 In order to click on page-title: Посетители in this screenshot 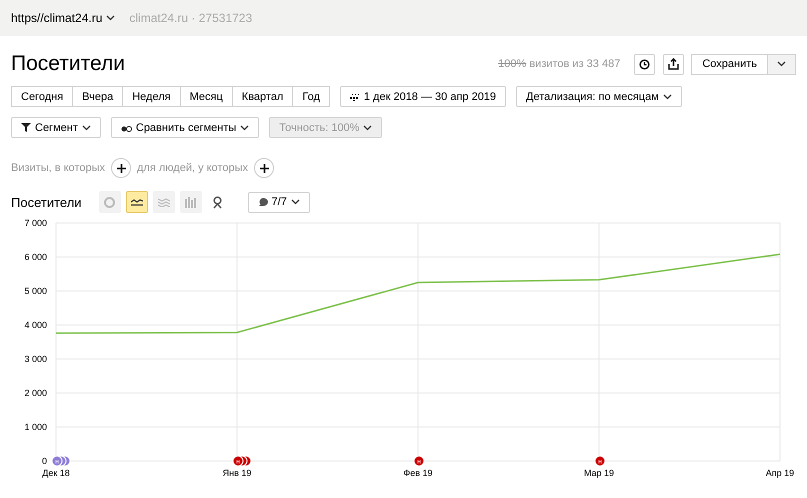, I will do `click(68, 64)`.